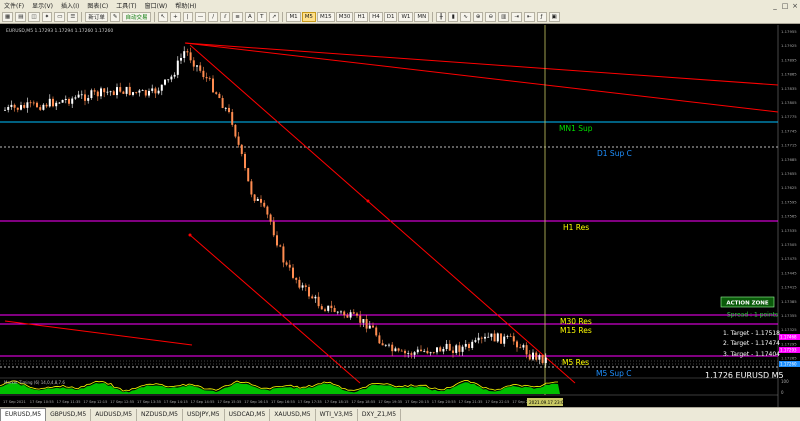 This screenshot has width=800, height=421. Describe the element at coordinates (293, 17) in the screenshot. I see `period-button-m1: M1` at that location.